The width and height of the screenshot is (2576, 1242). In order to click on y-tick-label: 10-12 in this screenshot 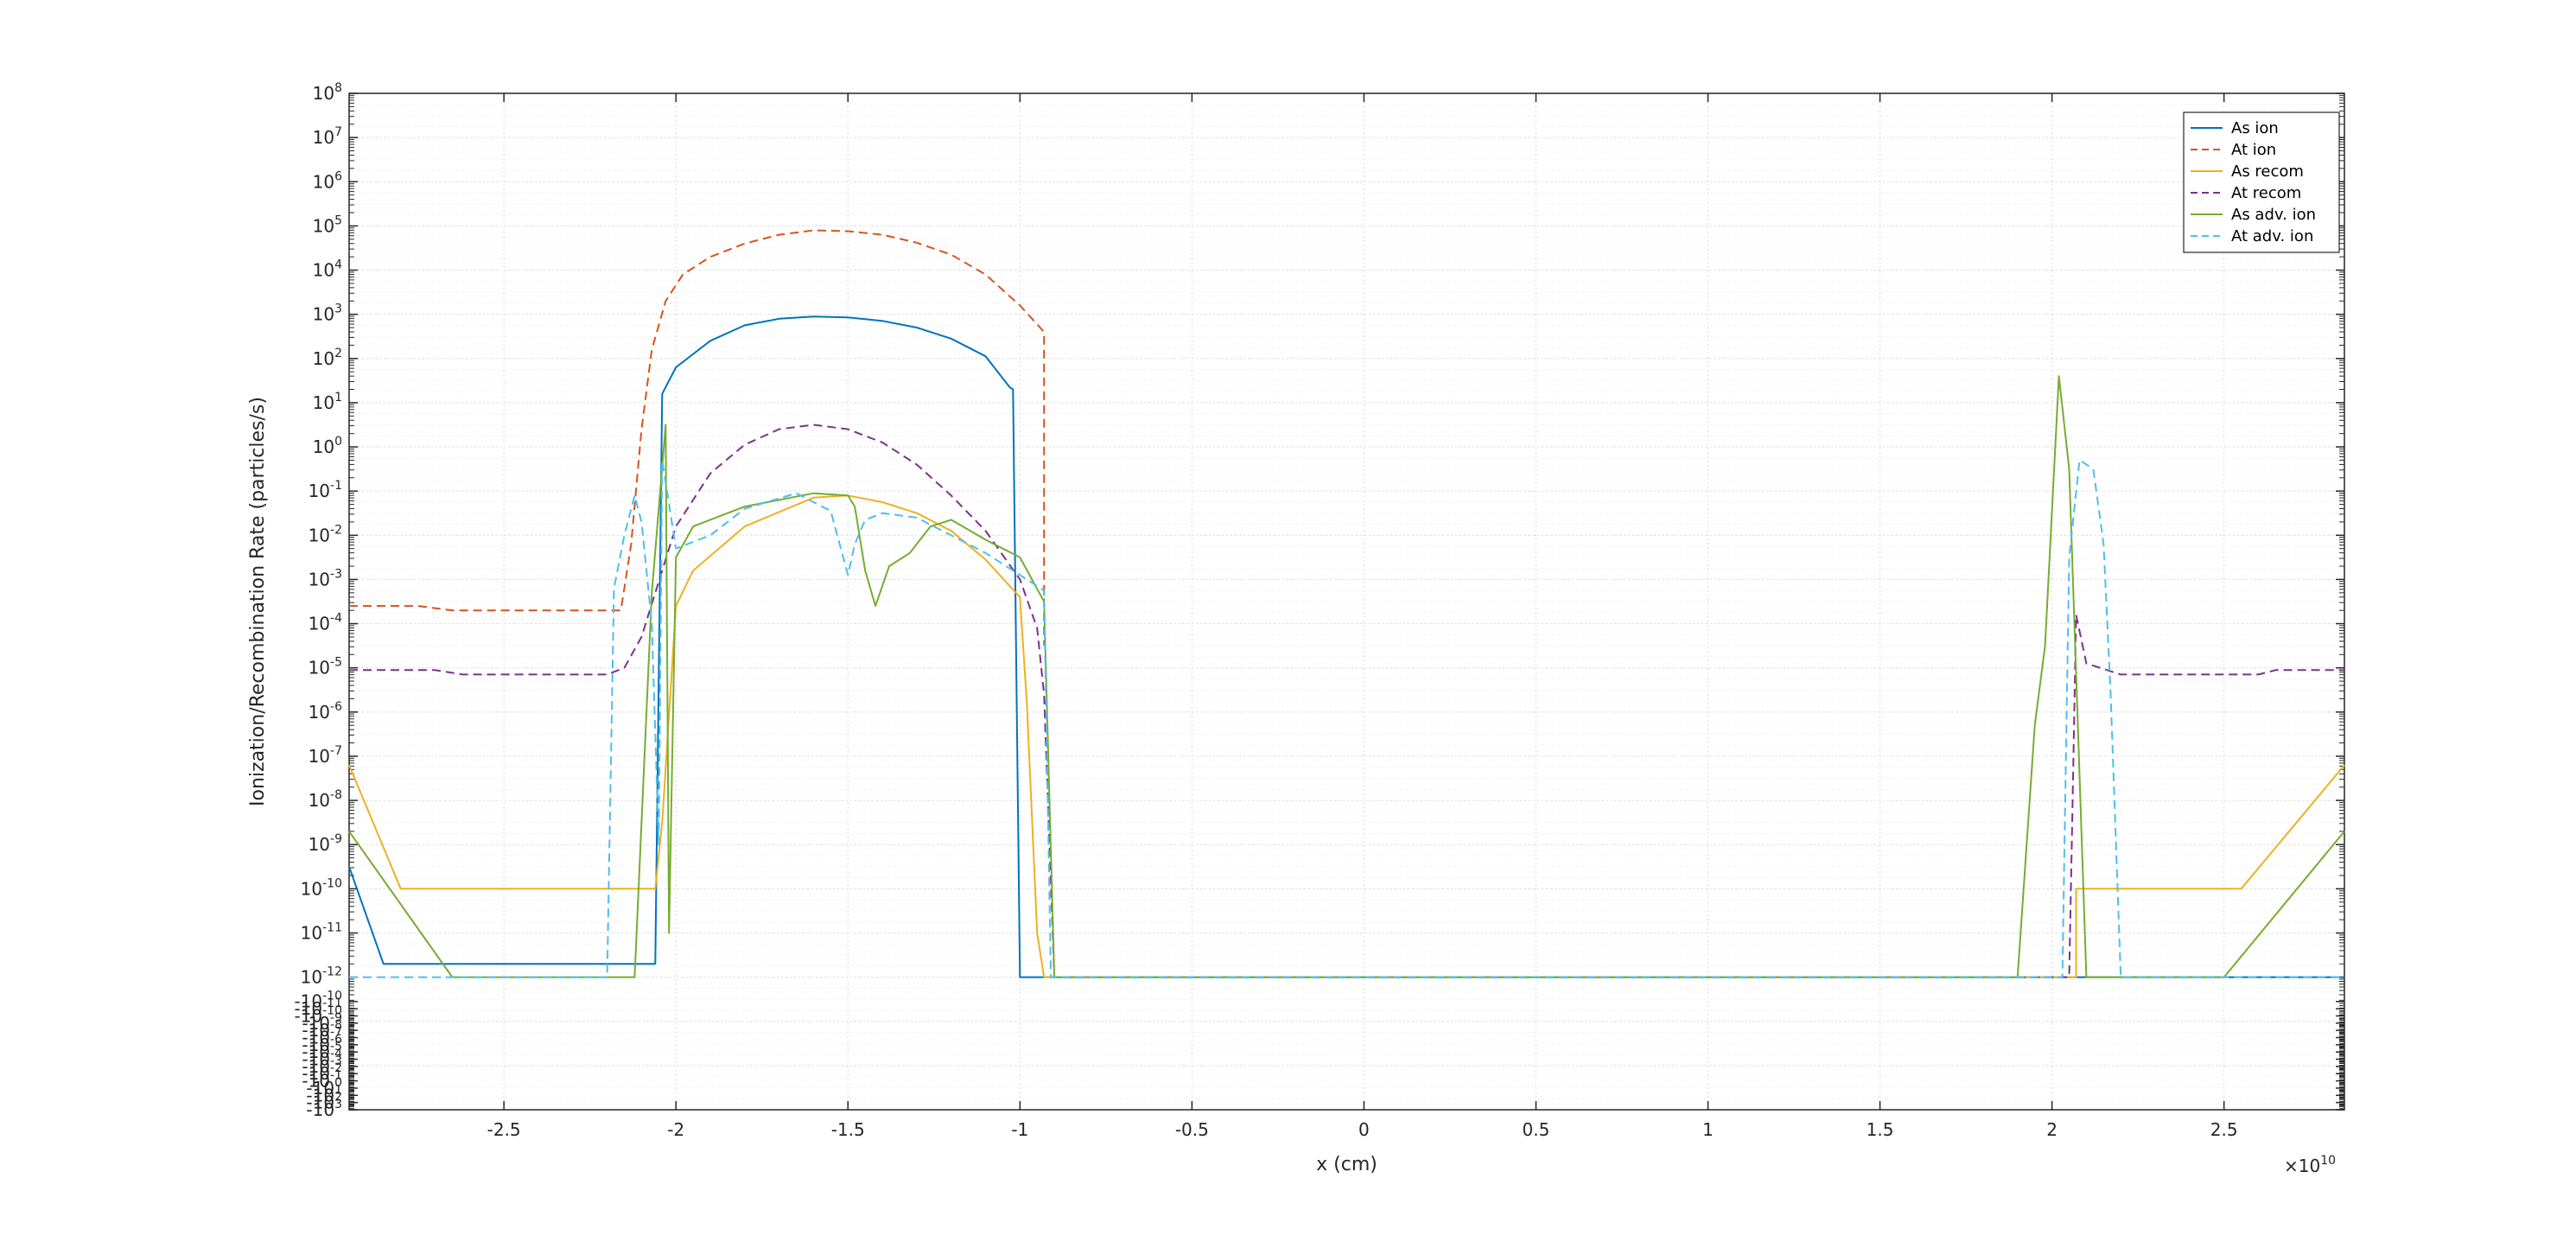, I will do `click(321, 977)`.